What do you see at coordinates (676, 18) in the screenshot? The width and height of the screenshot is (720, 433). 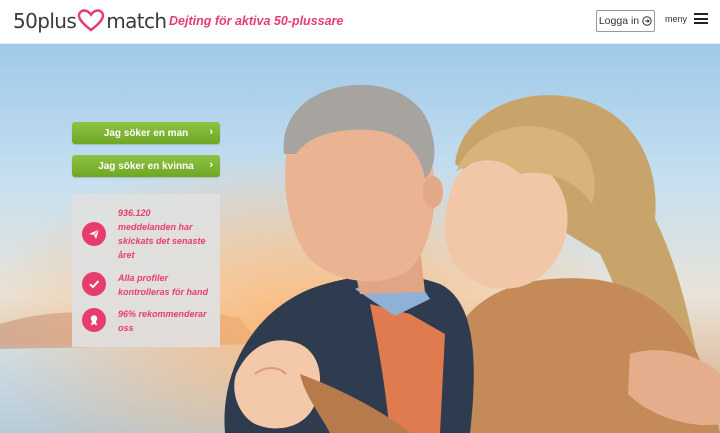 I see `menu-label: meny` at bounding box center [676, 18].